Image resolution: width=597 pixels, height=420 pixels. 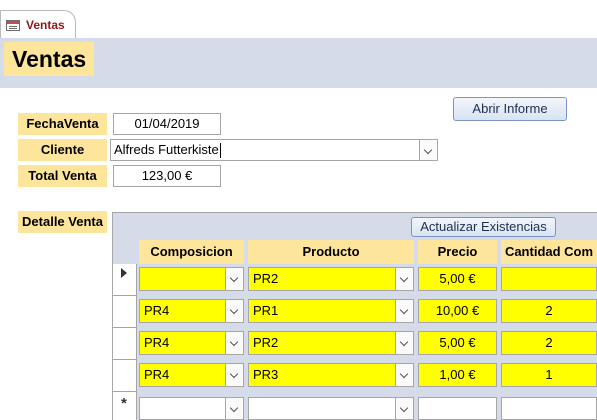 I want to click on form-icon, so click(x=13, y=25).